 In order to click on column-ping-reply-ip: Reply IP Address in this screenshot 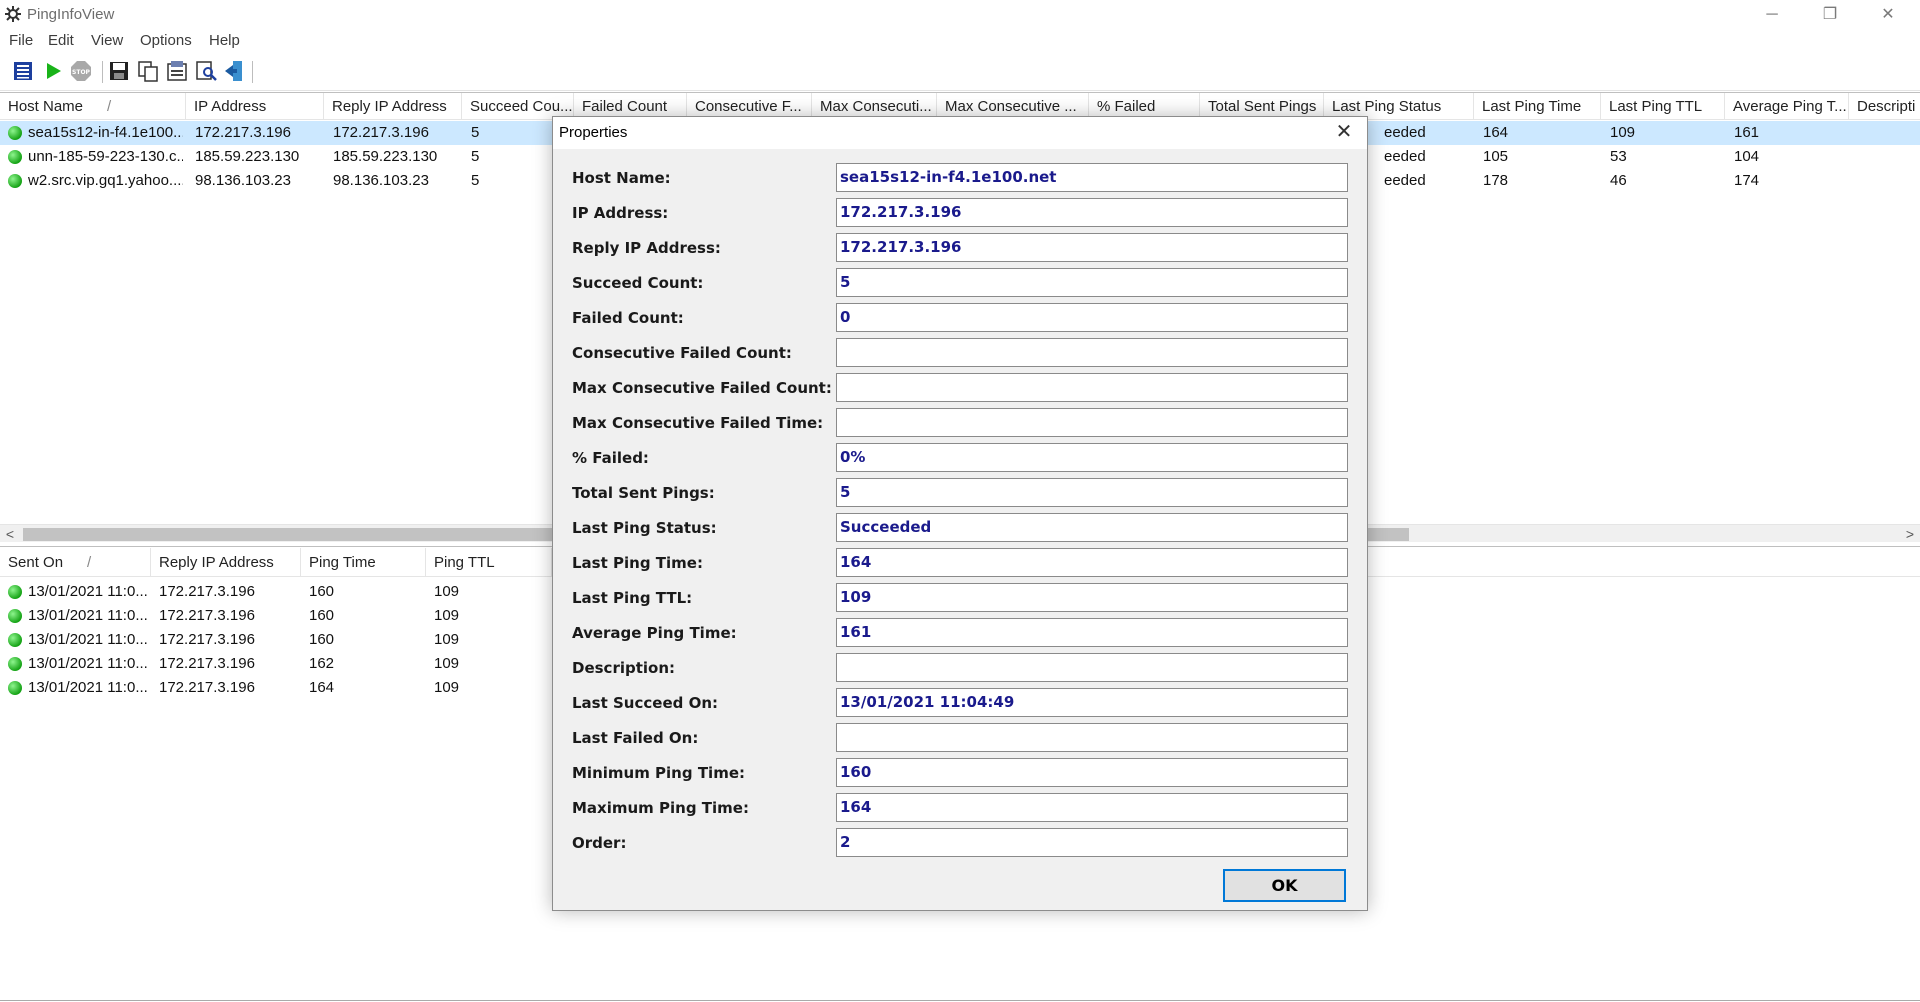, I will do `click(226, 562)`.